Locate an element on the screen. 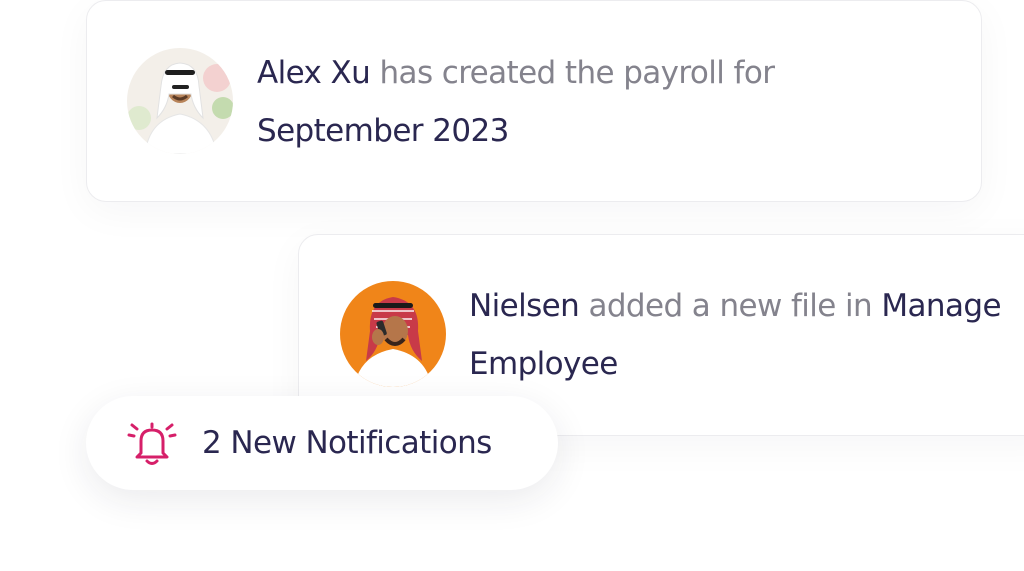  actor-name: Alex Xu is located at coordinates (314, 73).